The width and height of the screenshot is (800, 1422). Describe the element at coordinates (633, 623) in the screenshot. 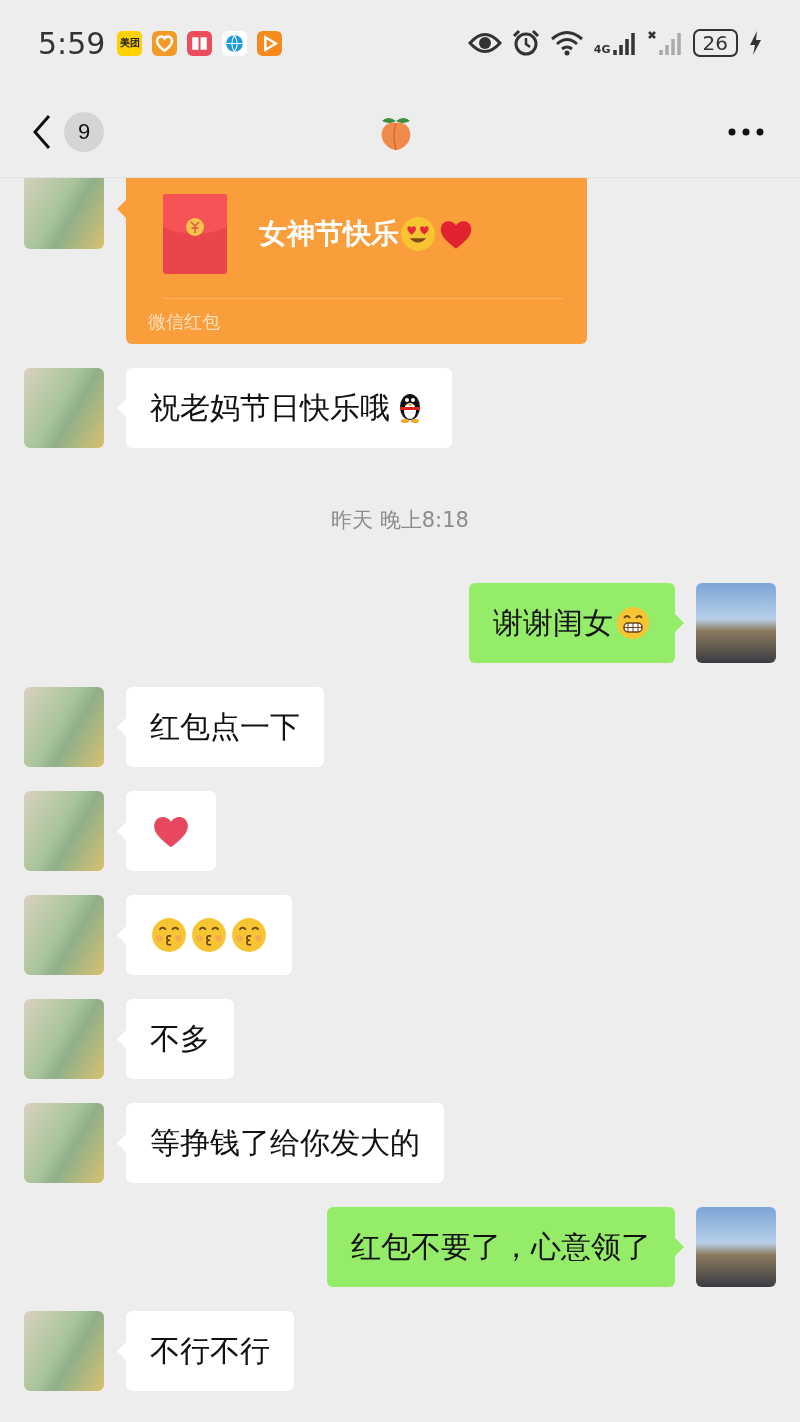

I see `grinning-face-icon` at that location.